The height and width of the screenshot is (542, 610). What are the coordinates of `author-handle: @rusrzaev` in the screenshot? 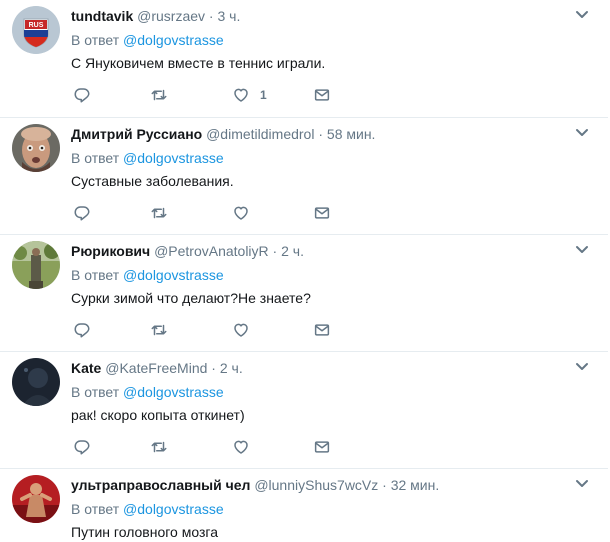 It's located at (171, 16).